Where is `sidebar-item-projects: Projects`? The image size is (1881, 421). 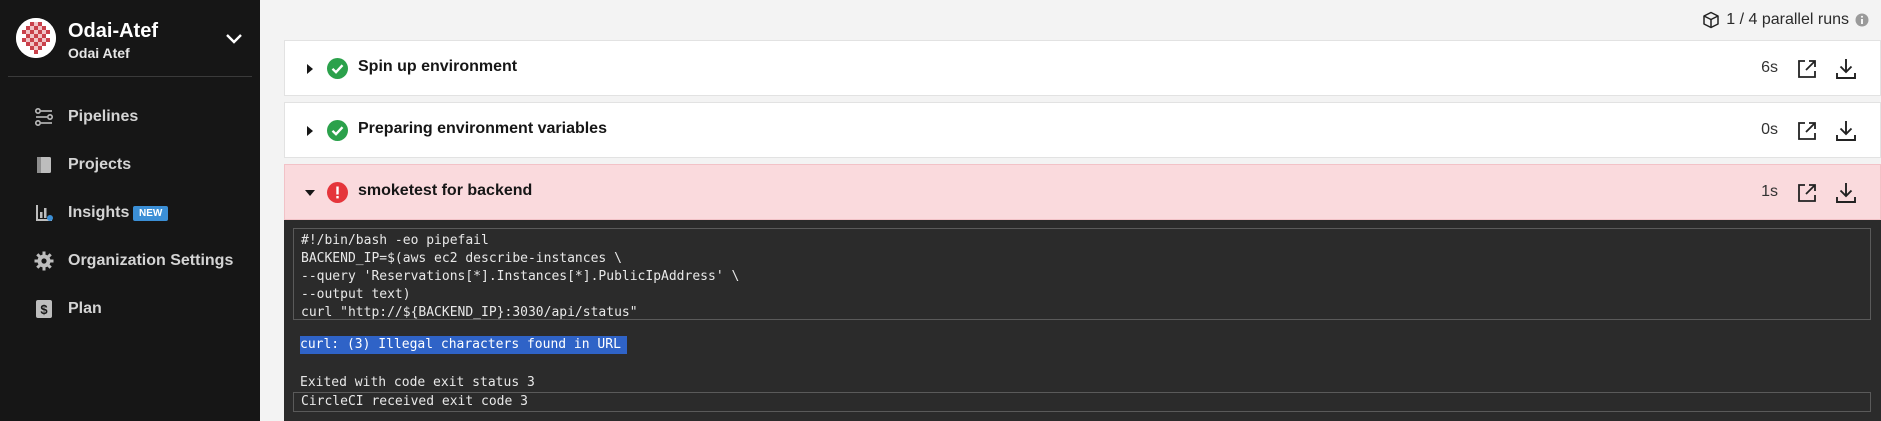
sidebar-item-projects: Projects is located at coordinates (130, 165).